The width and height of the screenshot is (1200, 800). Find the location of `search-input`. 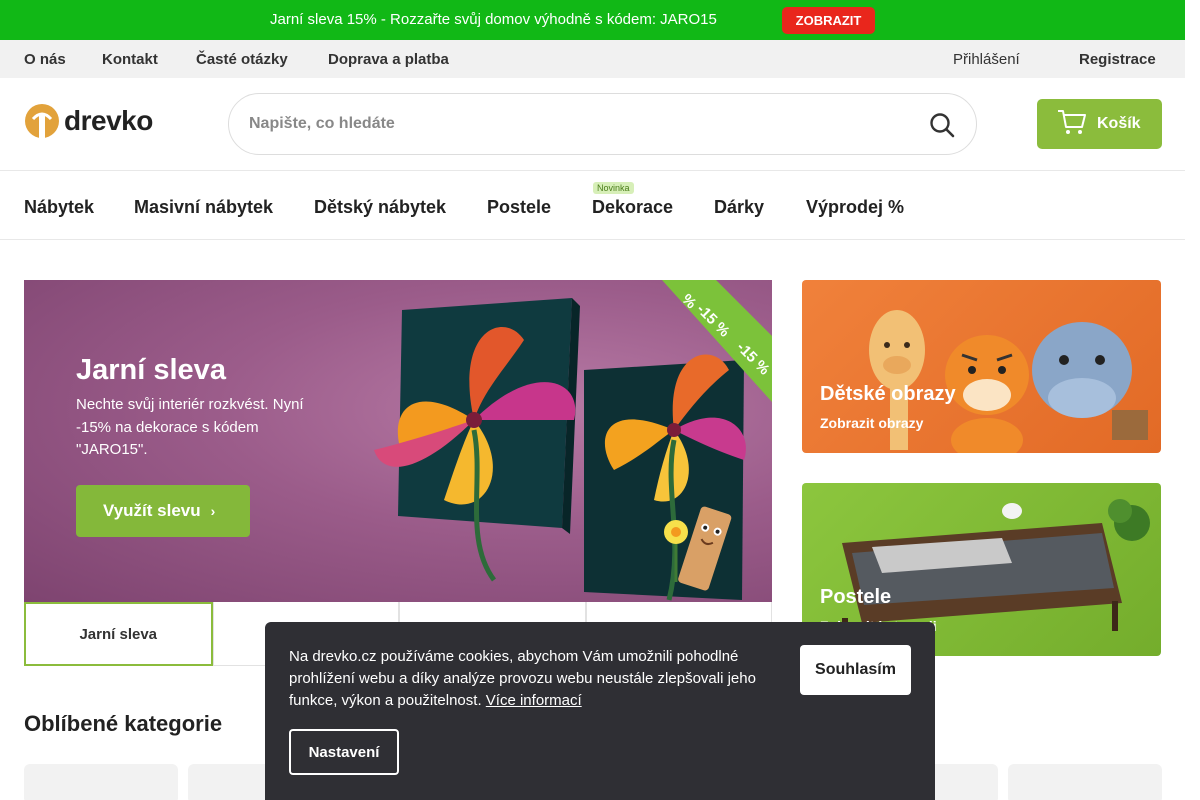

search-input is located at coordinates (569, 124).